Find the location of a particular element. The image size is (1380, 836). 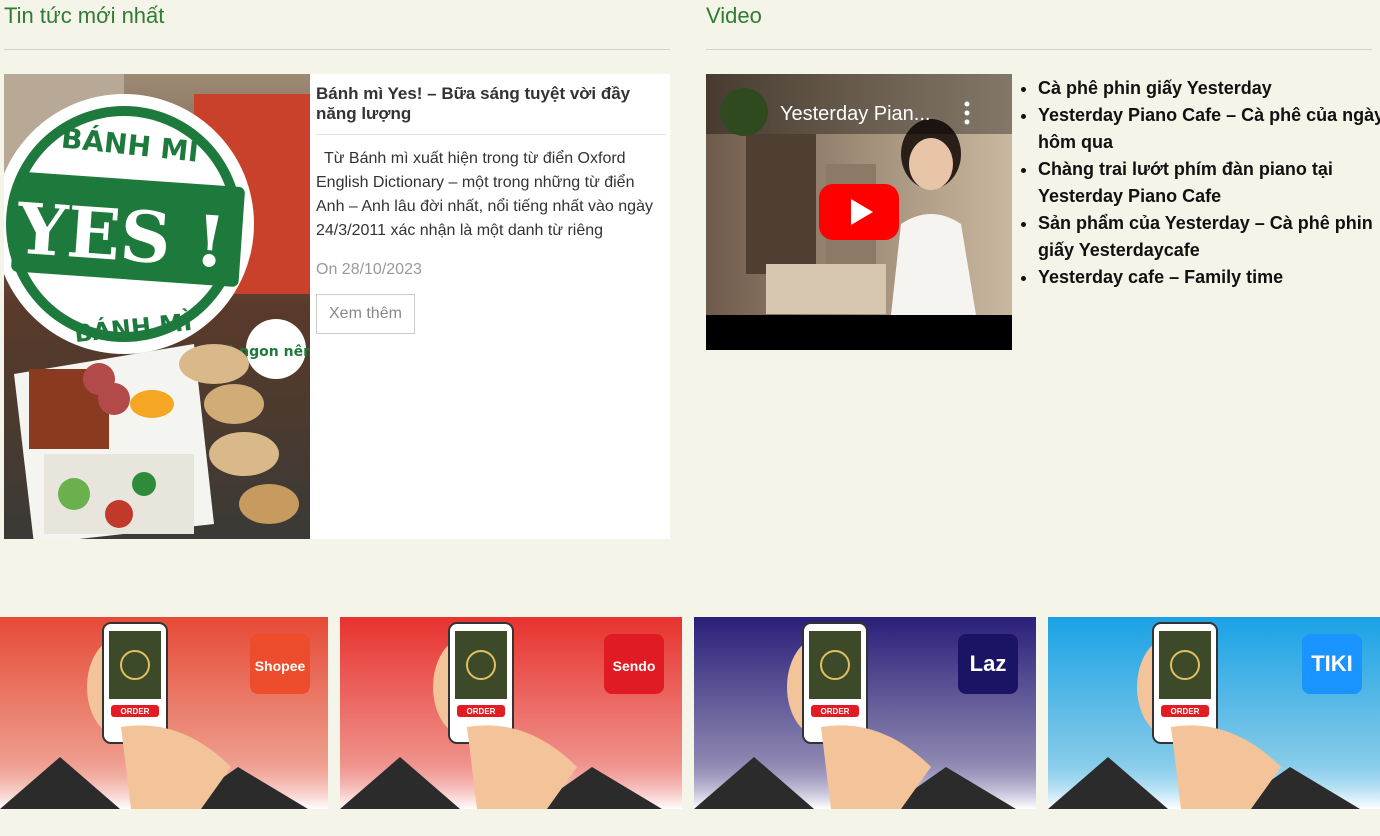

video-divider is located at coordinates (1039, 49).